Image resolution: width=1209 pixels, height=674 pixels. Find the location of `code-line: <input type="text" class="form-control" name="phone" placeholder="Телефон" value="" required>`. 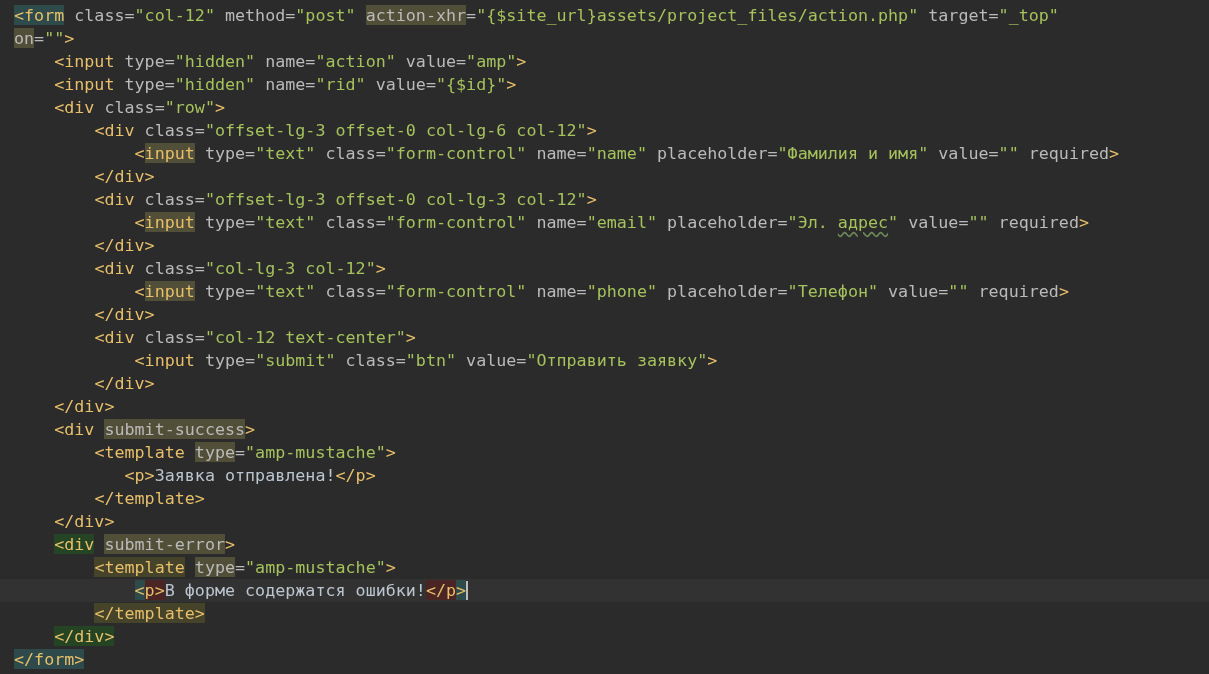

code-line: <input type="text" class="form-control" name="phone" placeholder="Телефон" value="" required> is located at coordinates (601, 291).